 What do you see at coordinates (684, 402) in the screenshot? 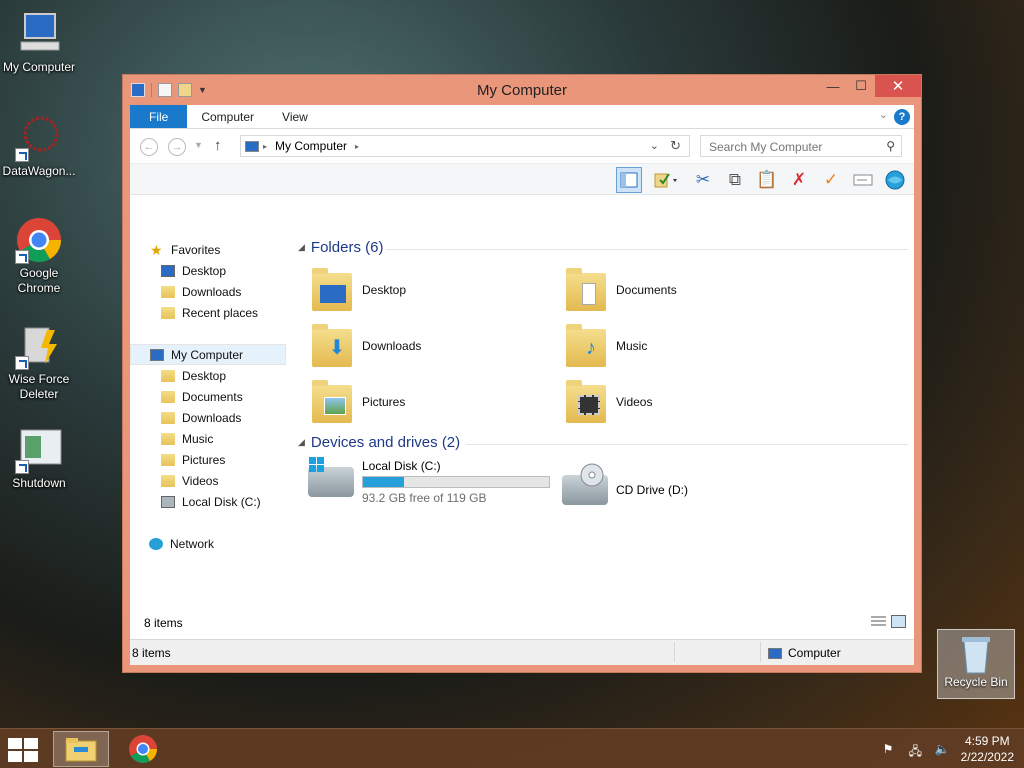
I see `folder-videos: Videos` at bounding box center [684, 402].